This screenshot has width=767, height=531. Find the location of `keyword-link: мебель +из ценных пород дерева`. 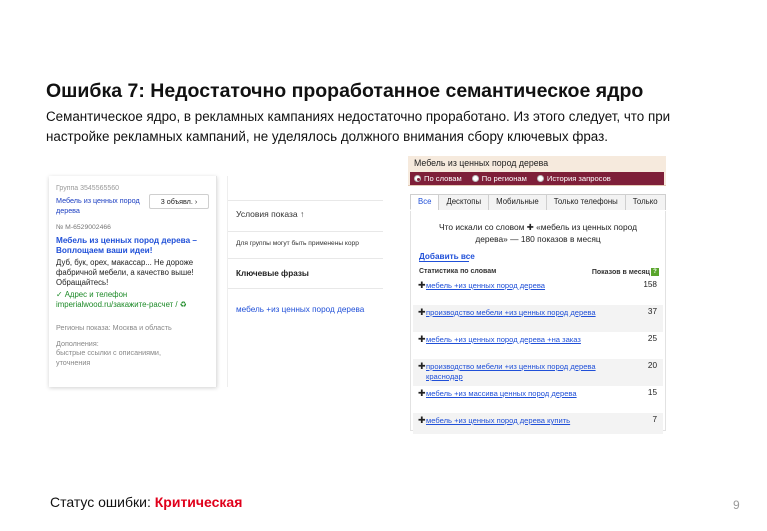

keyword-link: мебель +из ценных пород дерева is located at coordinates (300, 309).